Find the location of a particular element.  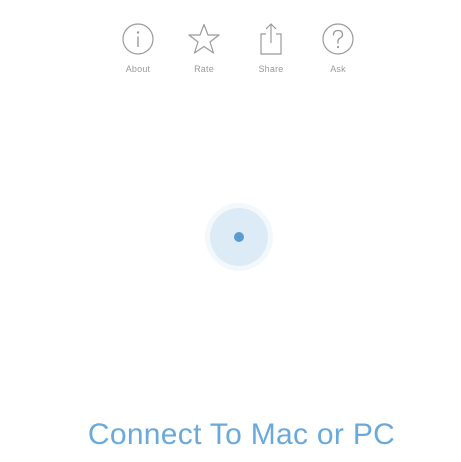

top-toolbar: About Rate Share Ask is located at coordinates (230, 52).